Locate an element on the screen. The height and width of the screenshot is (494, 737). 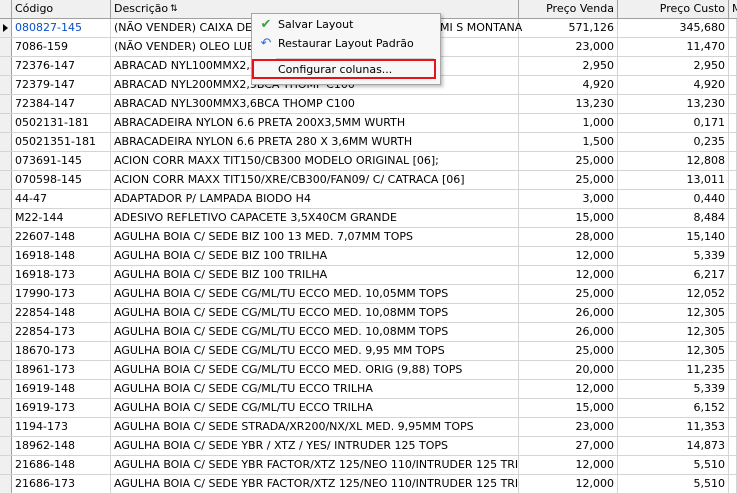
cell-preco-venda: 15,000 is located at coordinates (568, 408).